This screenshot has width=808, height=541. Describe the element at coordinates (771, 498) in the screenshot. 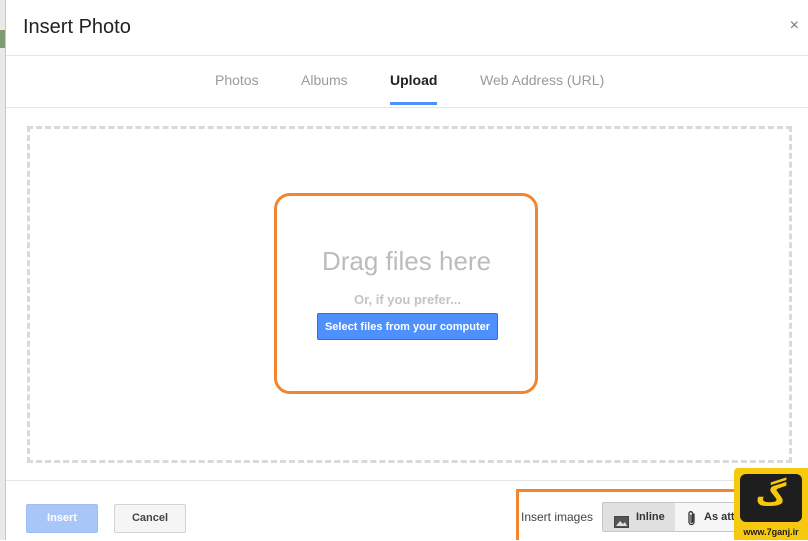

I see `watermark-glyph: گ` at that location.